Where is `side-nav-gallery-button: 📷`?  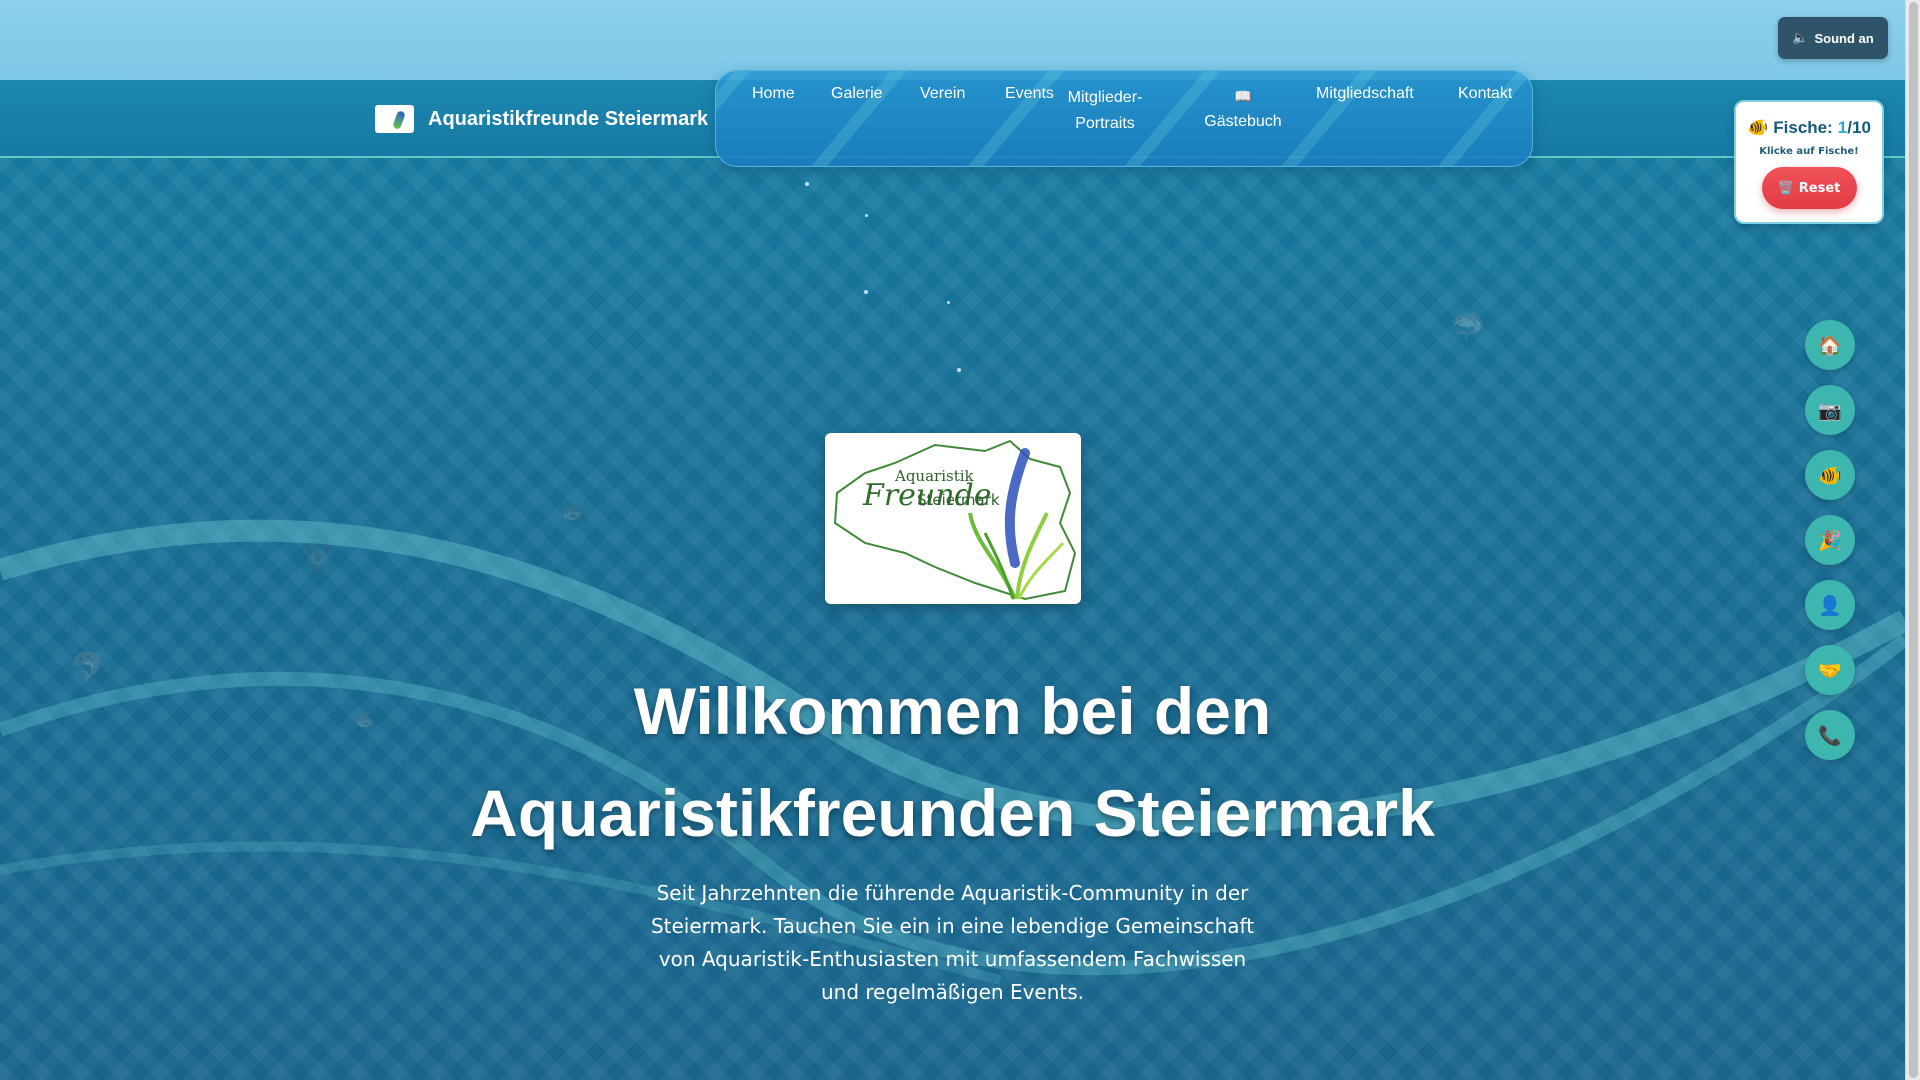 side-nav-gallery-button: 📷 is located at coordinates (1830, 410).